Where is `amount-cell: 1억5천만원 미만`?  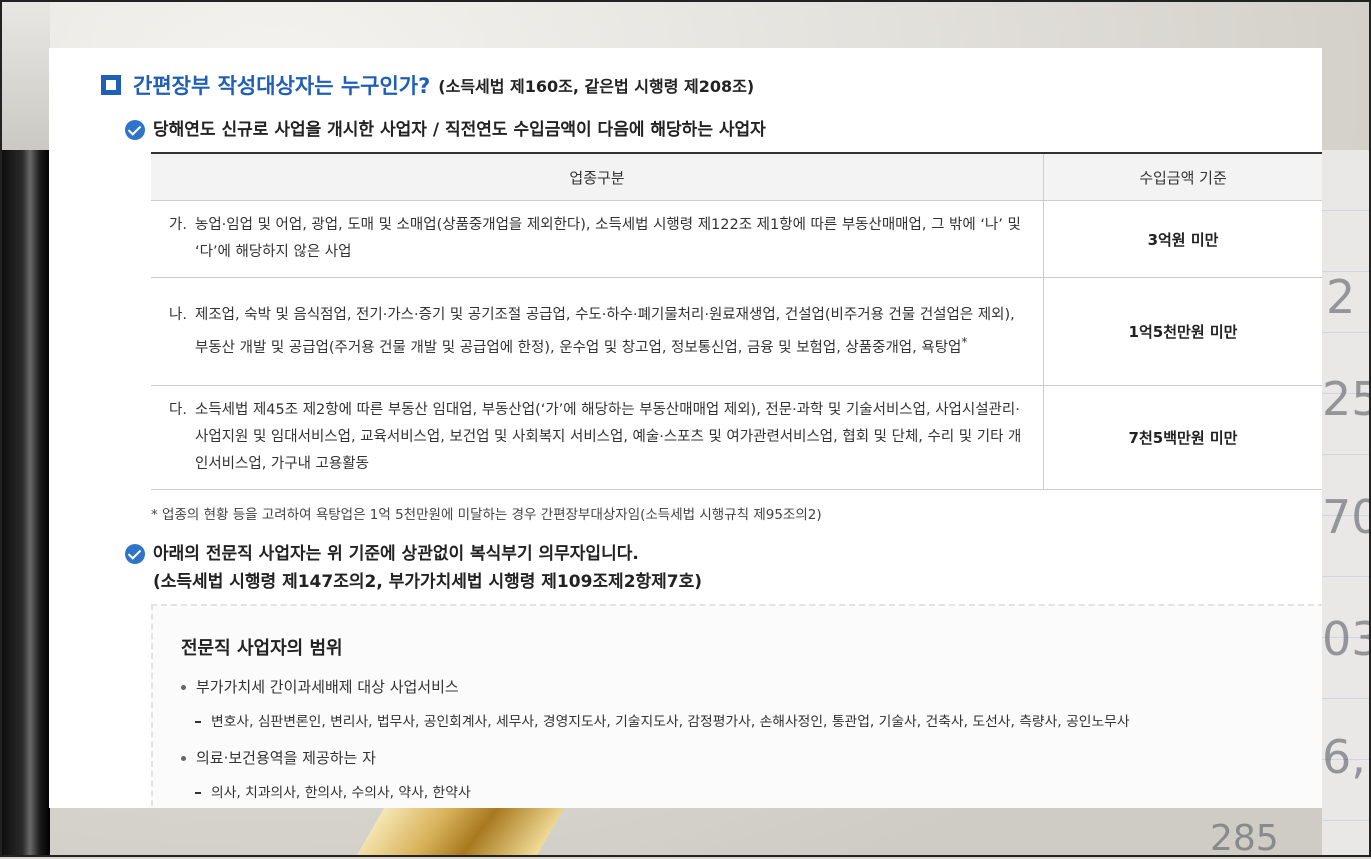
amount-cell: 1억5천만원 미만 is located at coordinates (1182, 331).